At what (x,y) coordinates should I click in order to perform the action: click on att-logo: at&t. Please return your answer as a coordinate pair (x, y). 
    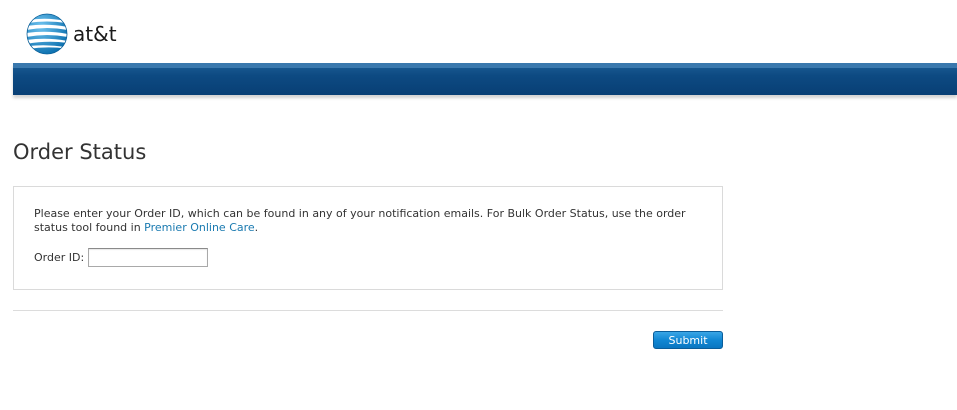
    Looking at the image, I should click on (71, 34).